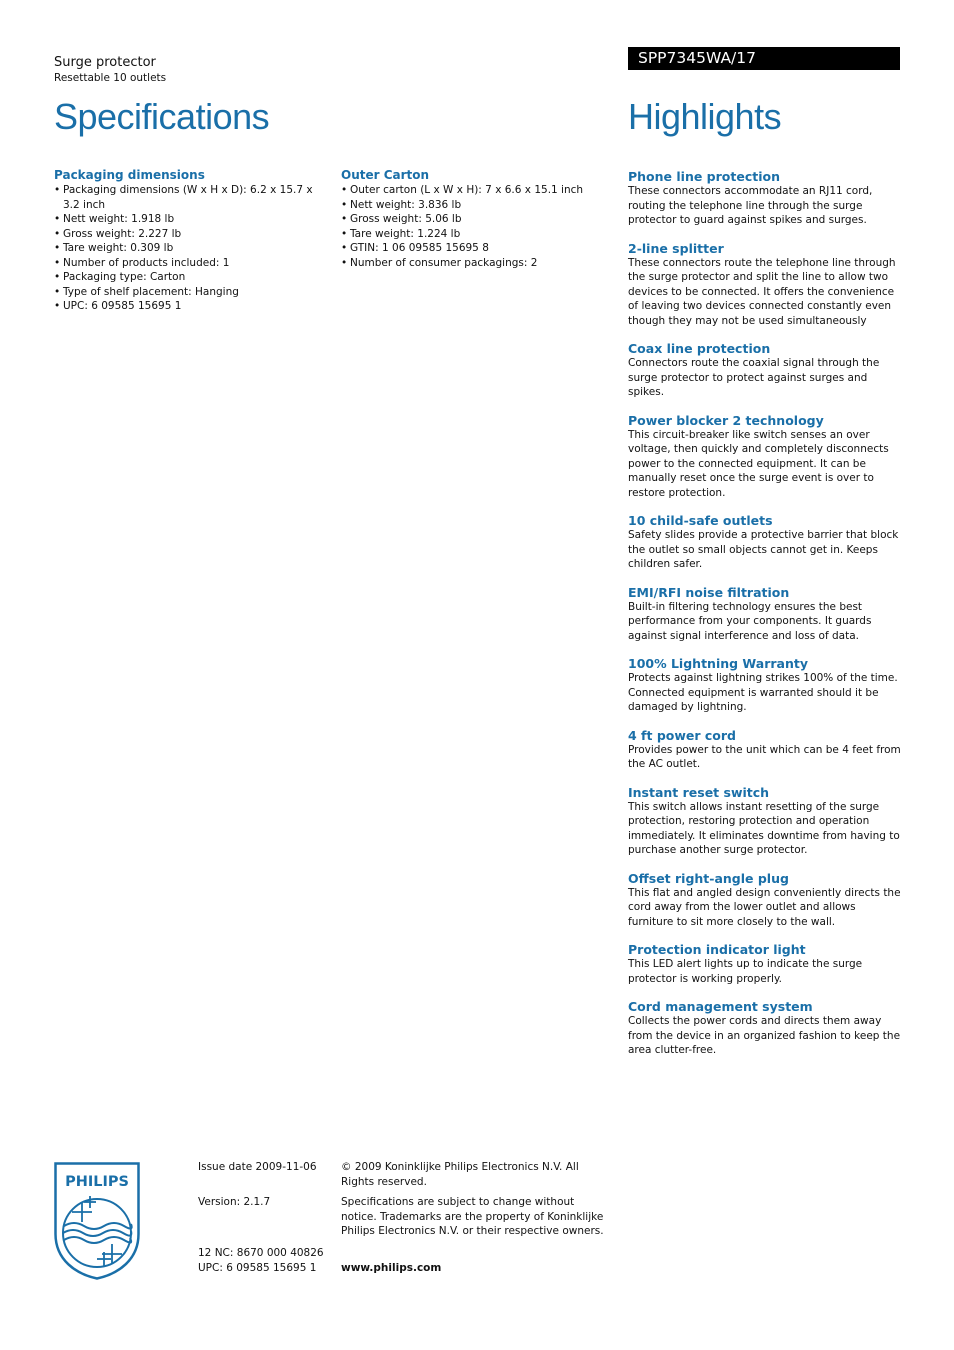 The height and width of the screenshot is (1350, 954). What do you see at coordinates (97, 1182) in the screenshot?
I see `logo-wordmark: PHILIPS` at bounding box center [97, 1182].